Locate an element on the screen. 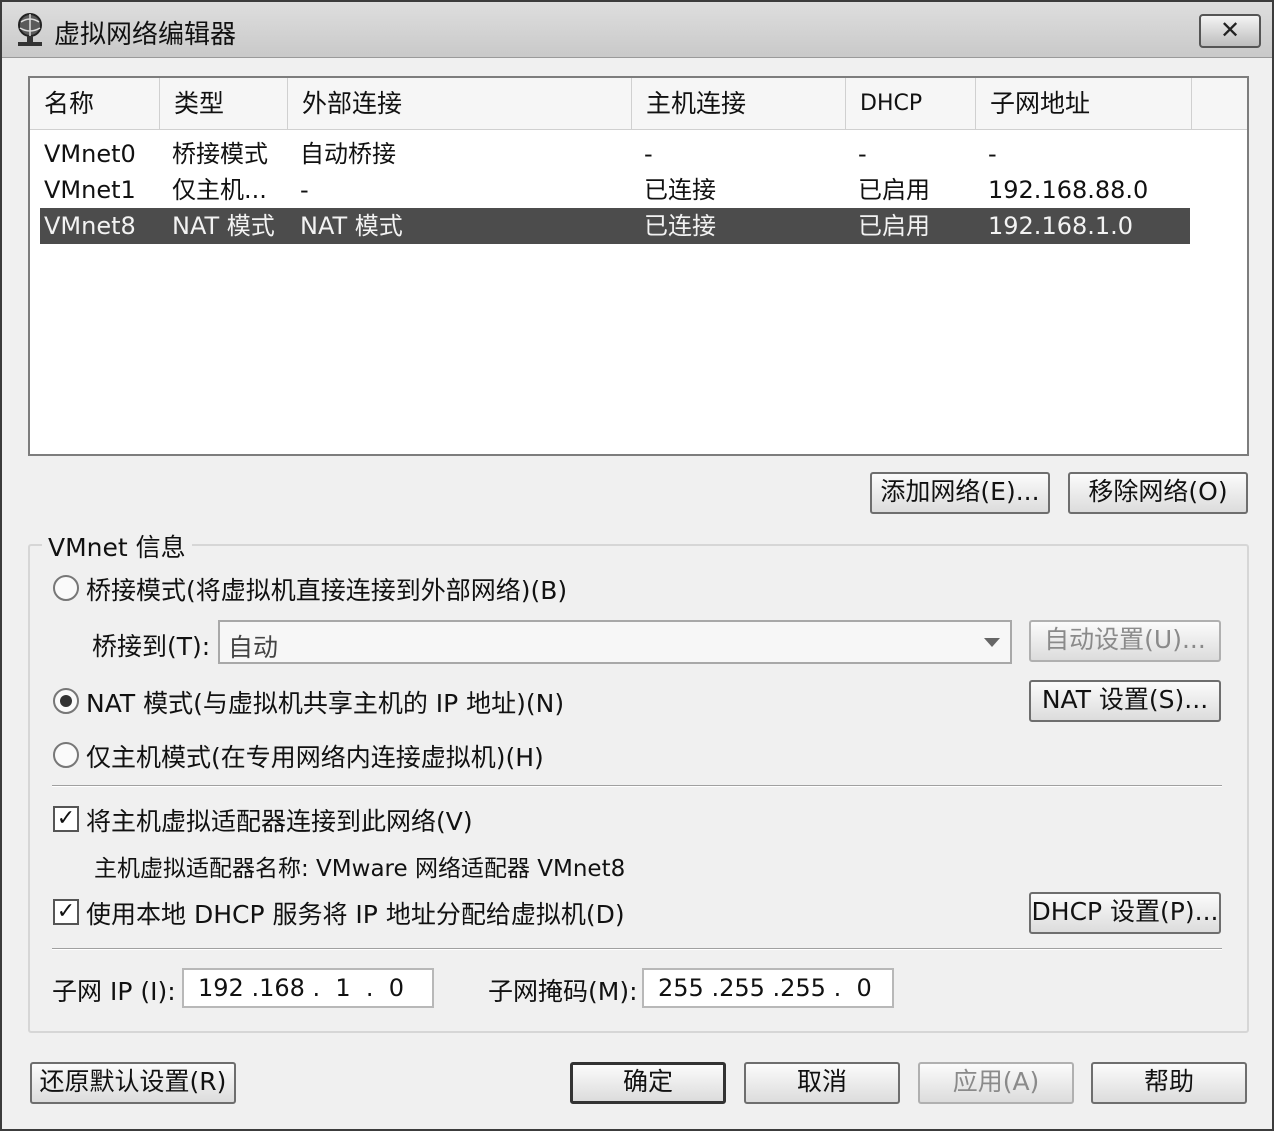  cell-host: - is located at coordinates (648, 154).